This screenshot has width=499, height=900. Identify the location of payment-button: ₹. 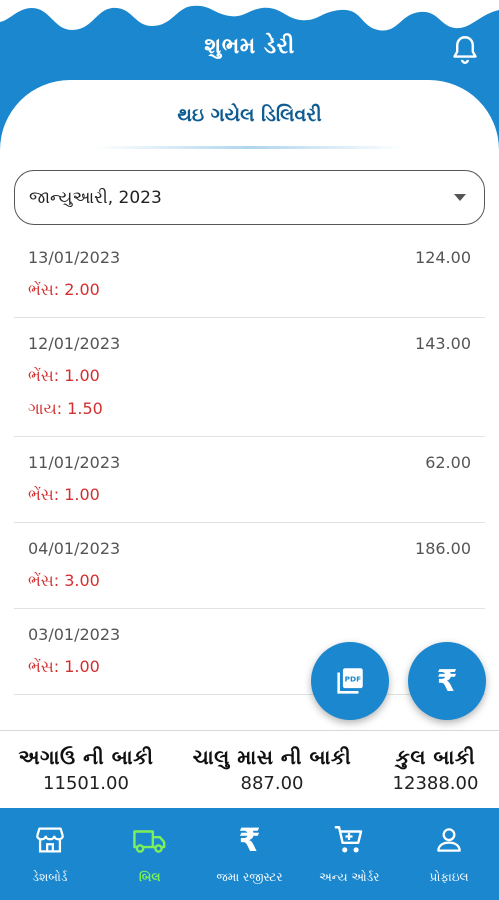
(447, 681).